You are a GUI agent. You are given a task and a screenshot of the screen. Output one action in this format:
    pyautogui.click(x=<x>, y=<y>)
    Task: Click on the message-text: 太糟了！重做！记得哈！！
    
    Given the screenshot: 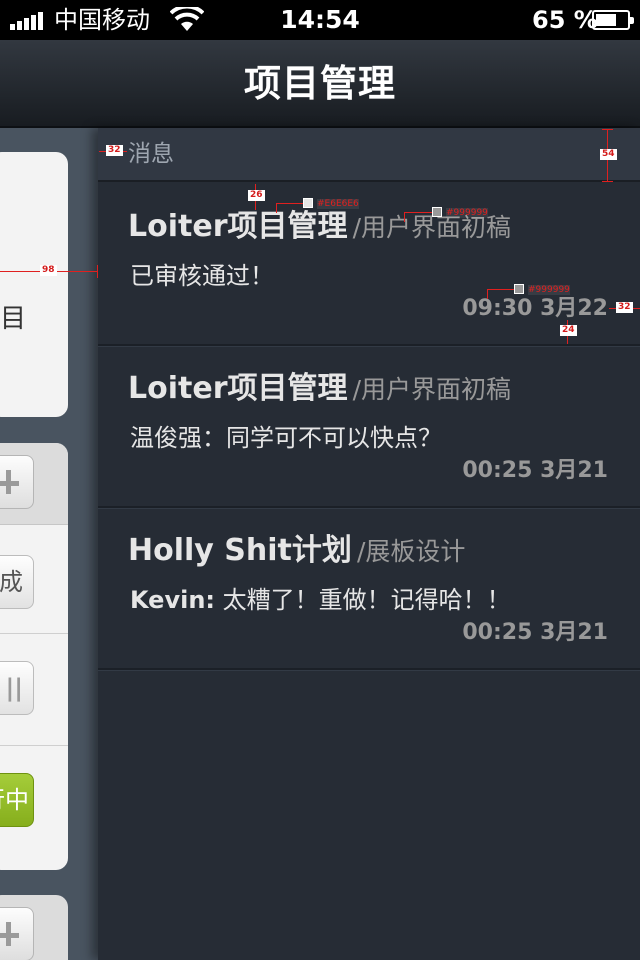 What is the action you would take?
    pyautogui.click(x=363, y=600)
    